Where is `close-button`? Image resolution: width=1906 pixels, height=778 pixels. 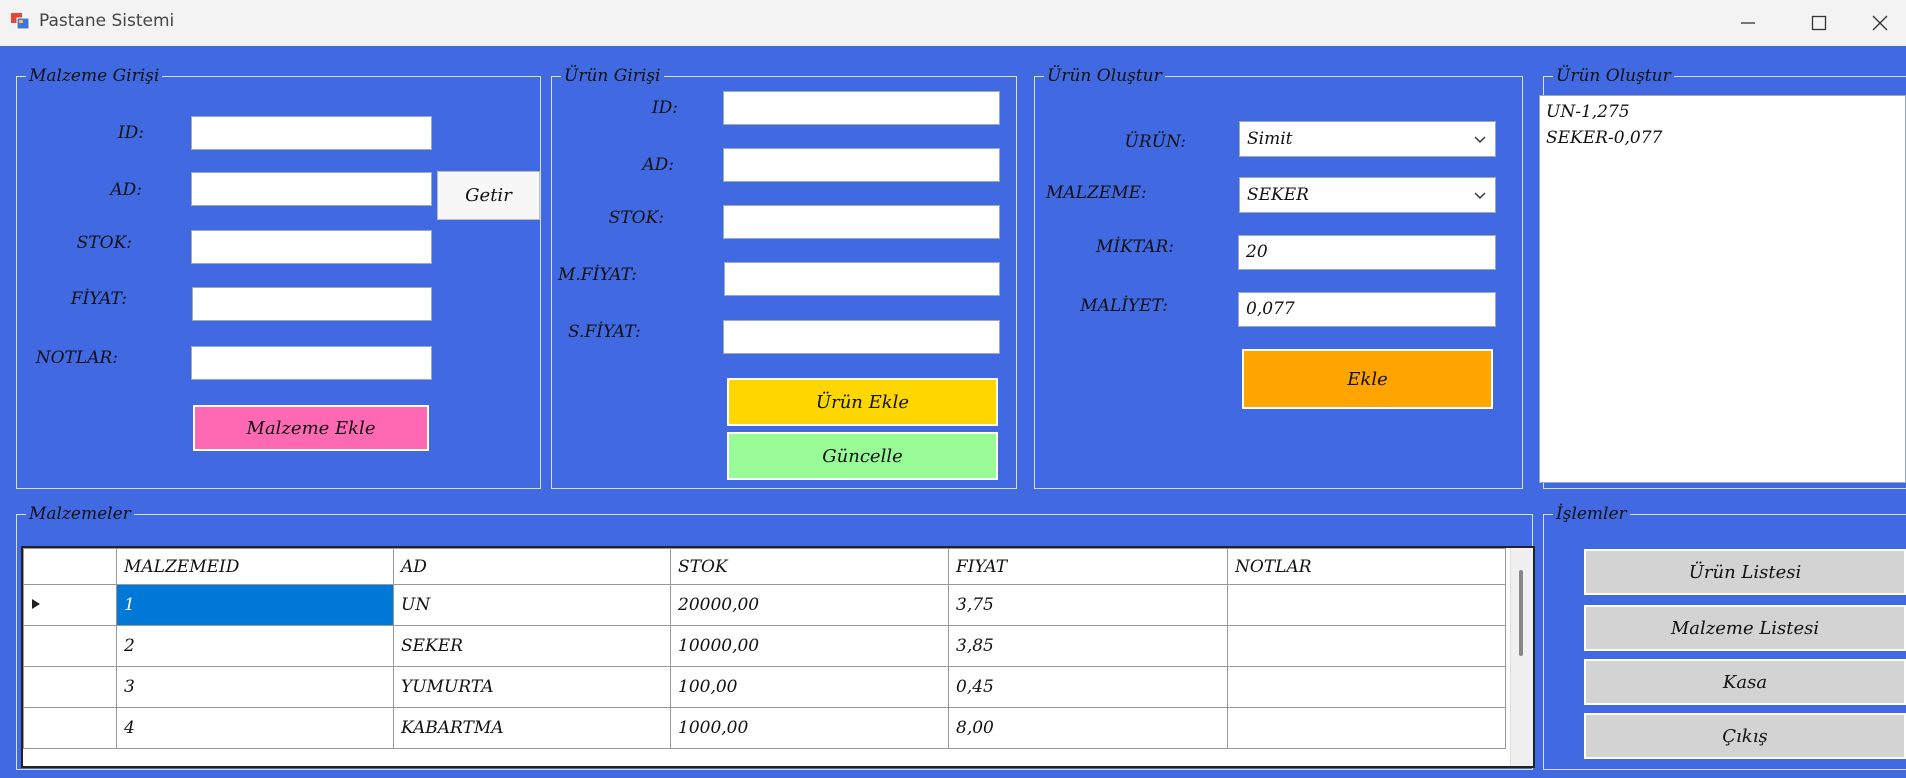 close-button is located at coordinates (1879, 23).